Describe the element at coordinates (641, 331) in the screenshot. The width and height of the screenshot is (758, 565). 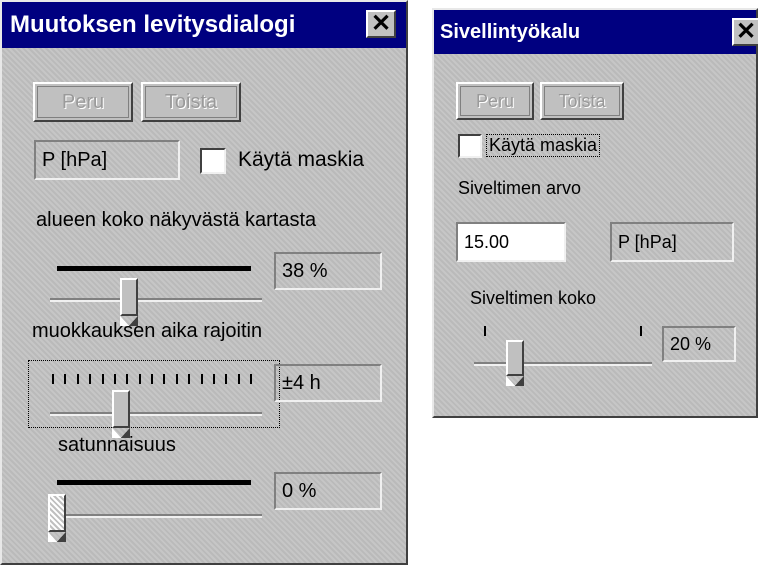
I see `brush-size-tick-right` at that location.